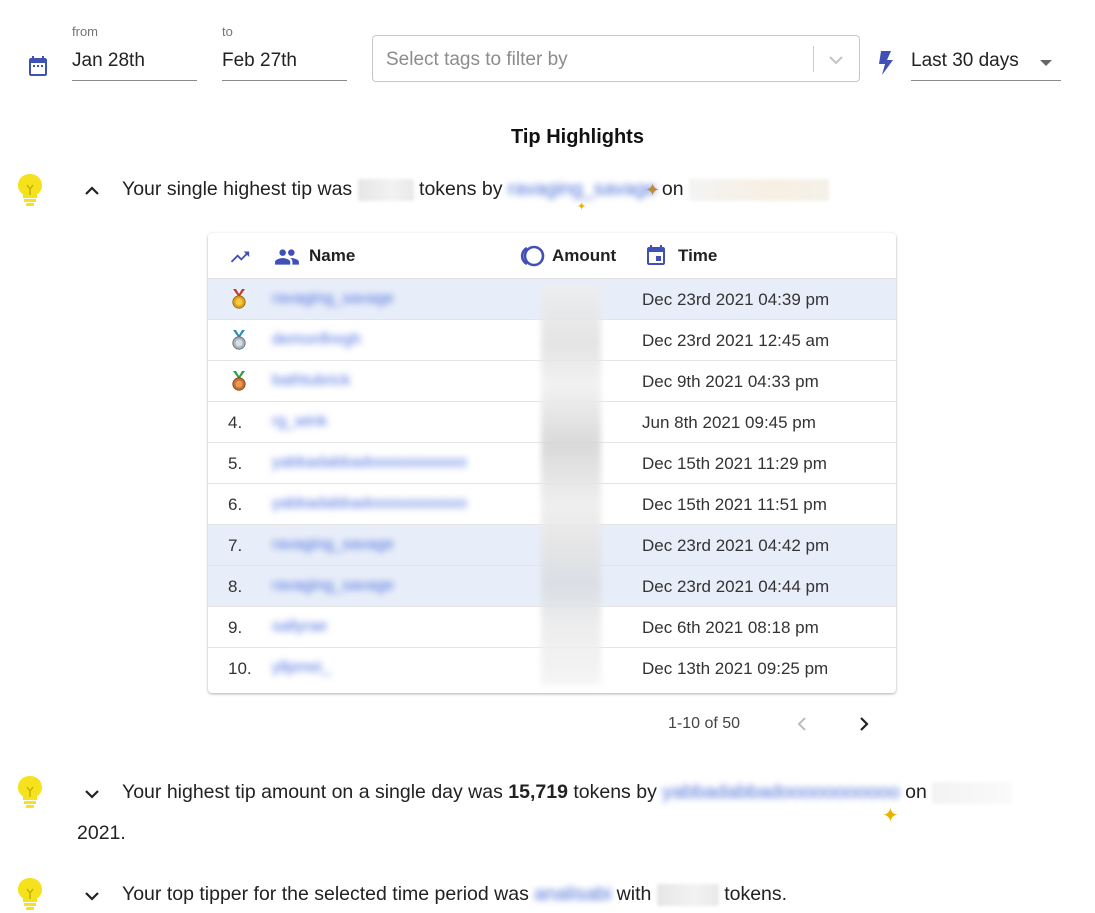 The image size is (1095, 913). Describe the element at coordinates (697, 256) in the screenshot. I see `column-header-time: Time` at that location.